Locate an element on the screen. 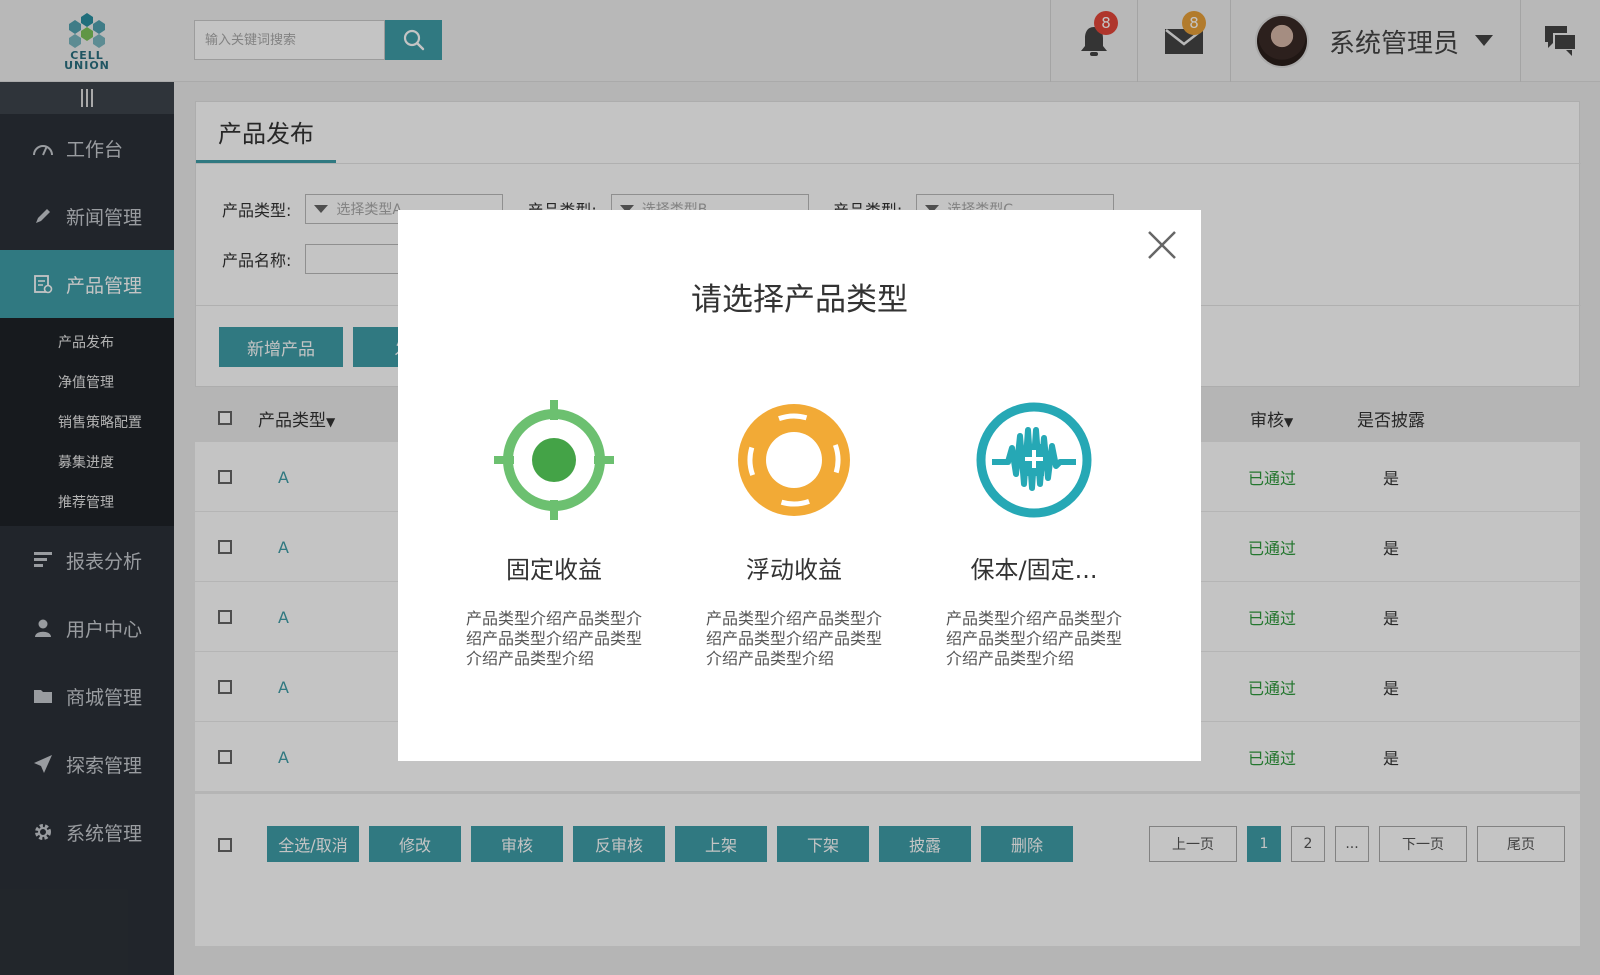 This screenshot has width=1600, height=975. option-name: 固定收益 is located at coordinates (554, 570).